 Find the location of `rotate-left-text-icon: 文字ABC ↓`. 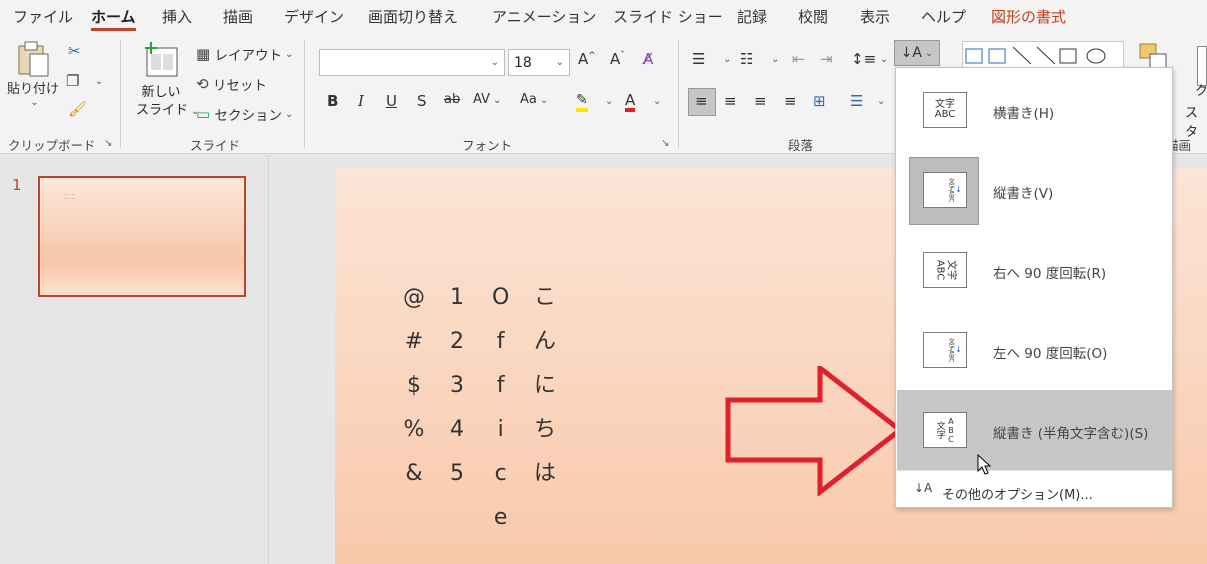

rotate-left-text-icon: 文字ABC ↓ is located at coordinates (945, 350).